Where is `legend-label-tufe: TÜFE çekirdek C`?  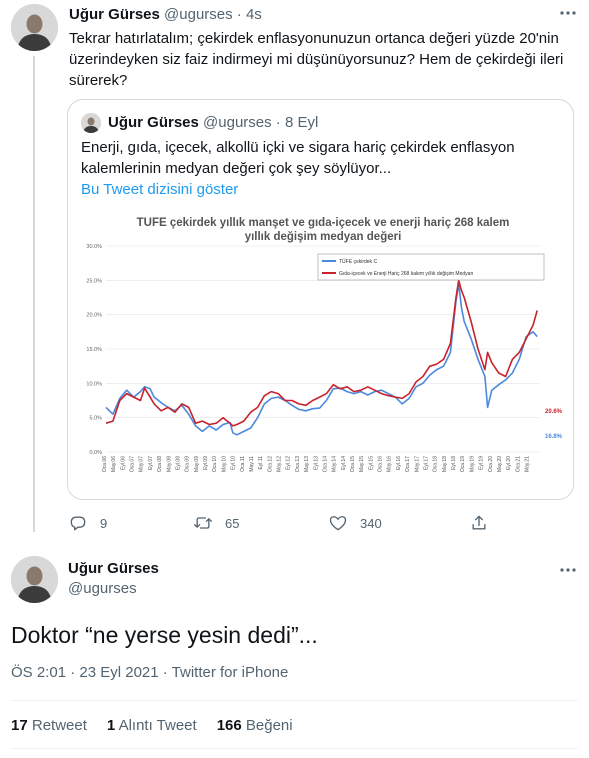
legend-label-tufe: TÜFE çekirdek C is located at coordinates (358, 261).